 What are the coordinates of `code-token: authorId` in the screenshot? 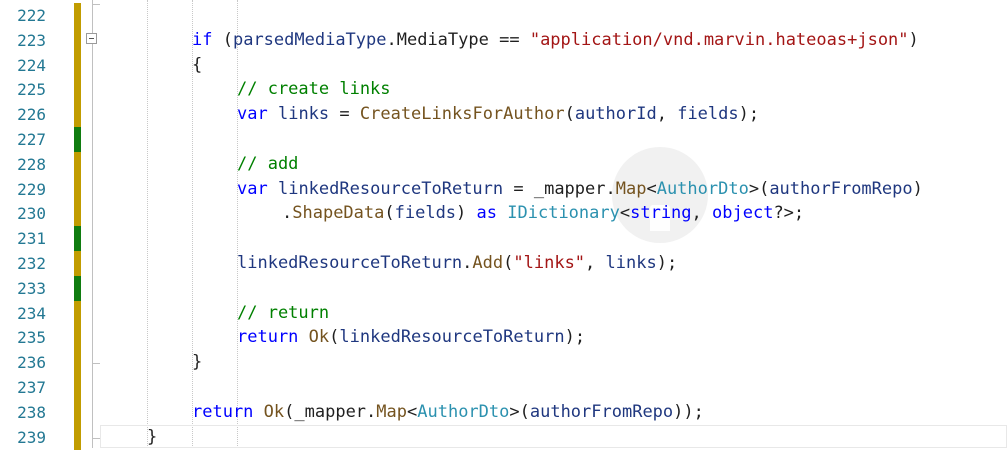 It's located at (615, 114).